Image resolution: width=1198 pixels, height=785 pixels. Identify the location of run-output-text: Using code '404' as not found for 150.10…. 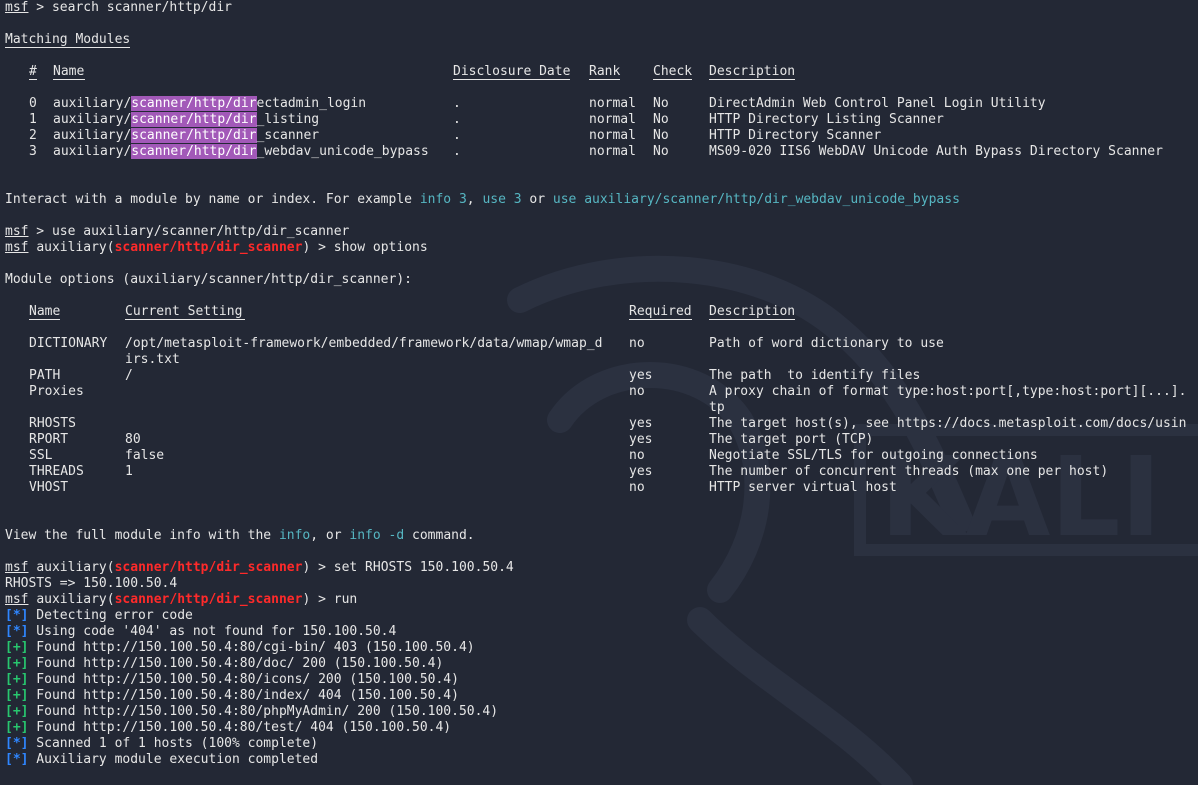
(212, 631).